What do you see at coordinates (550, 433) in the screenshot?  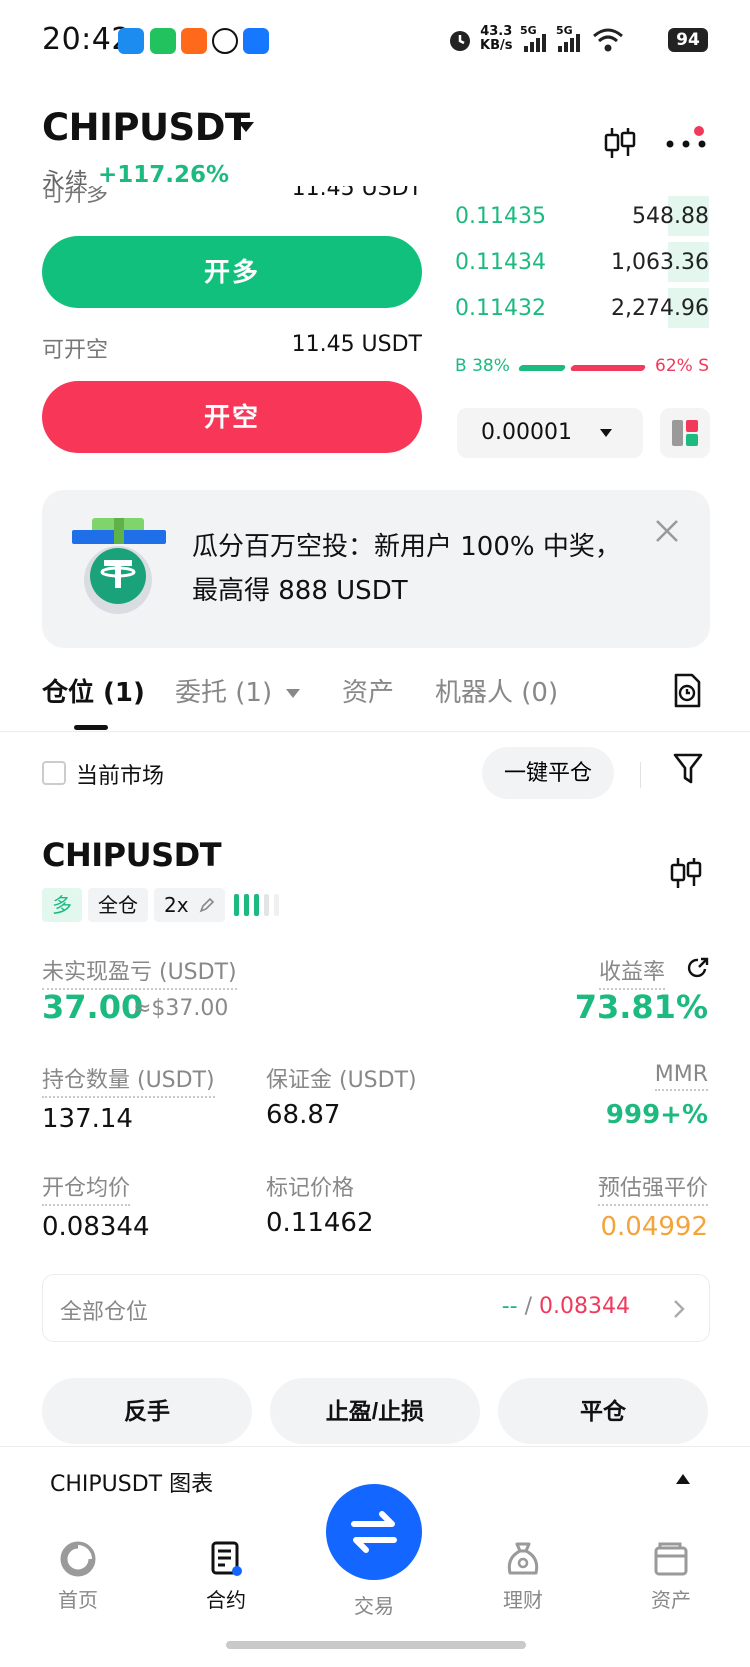 I see `price-step-select: 0.00001` at bounding box center [550, 433].